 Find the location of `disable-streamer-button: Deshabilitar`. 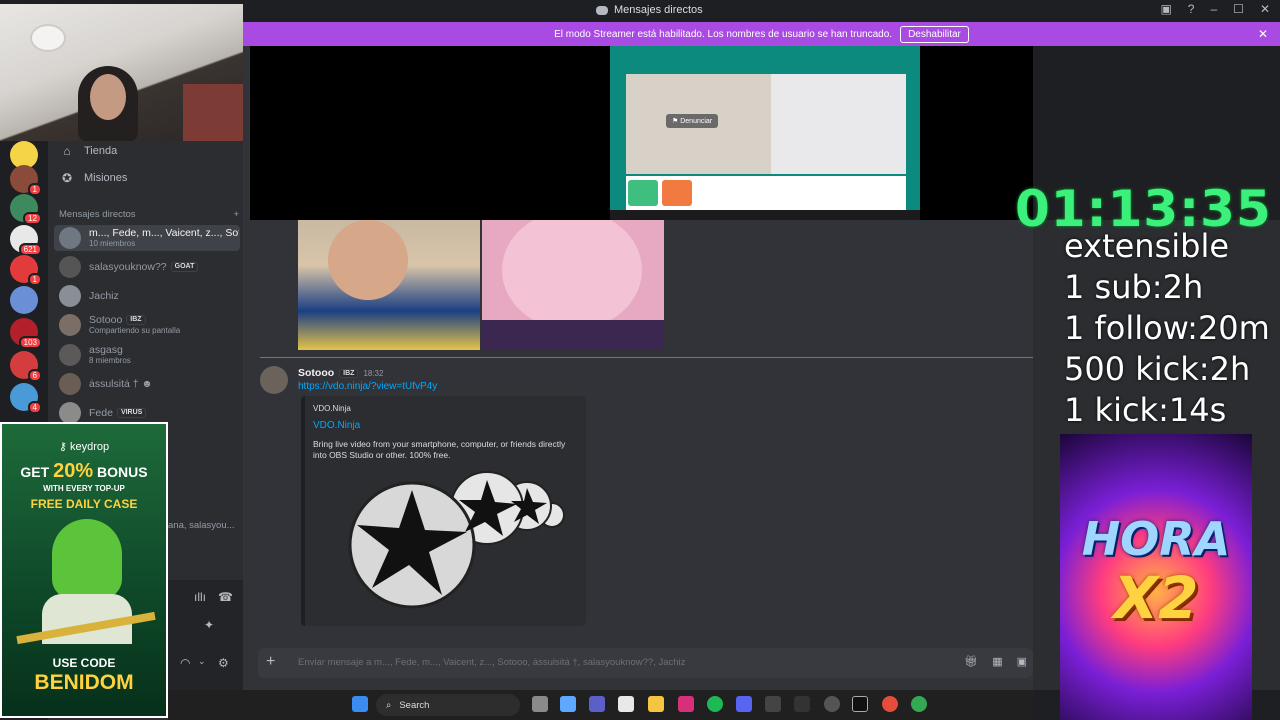

disable-streamer-button: Deshabilitar is located at coordinates (934, 34).